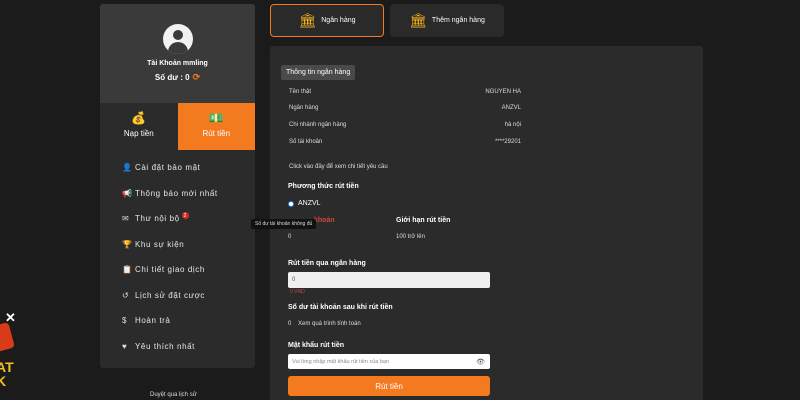 The width and height of the screenshot is (800, 400). What do you see at coordinates (139, 118) in the screenshot?
I see `money-bag-icon: 💰` at bounding box center [139, 118].